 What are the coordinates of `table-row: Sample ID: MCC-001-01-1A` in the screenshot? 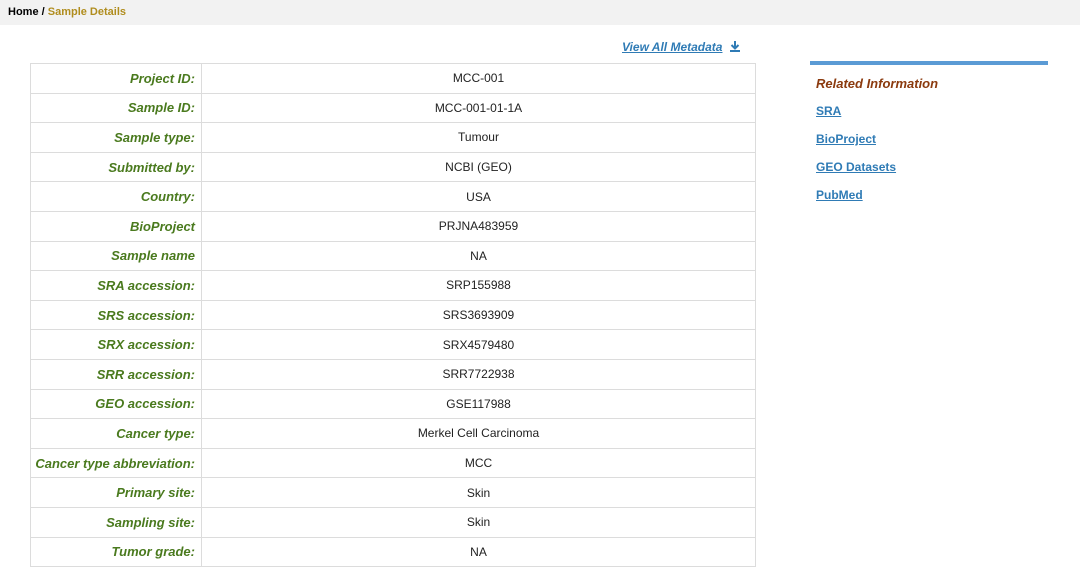 It's located at (393, 108).